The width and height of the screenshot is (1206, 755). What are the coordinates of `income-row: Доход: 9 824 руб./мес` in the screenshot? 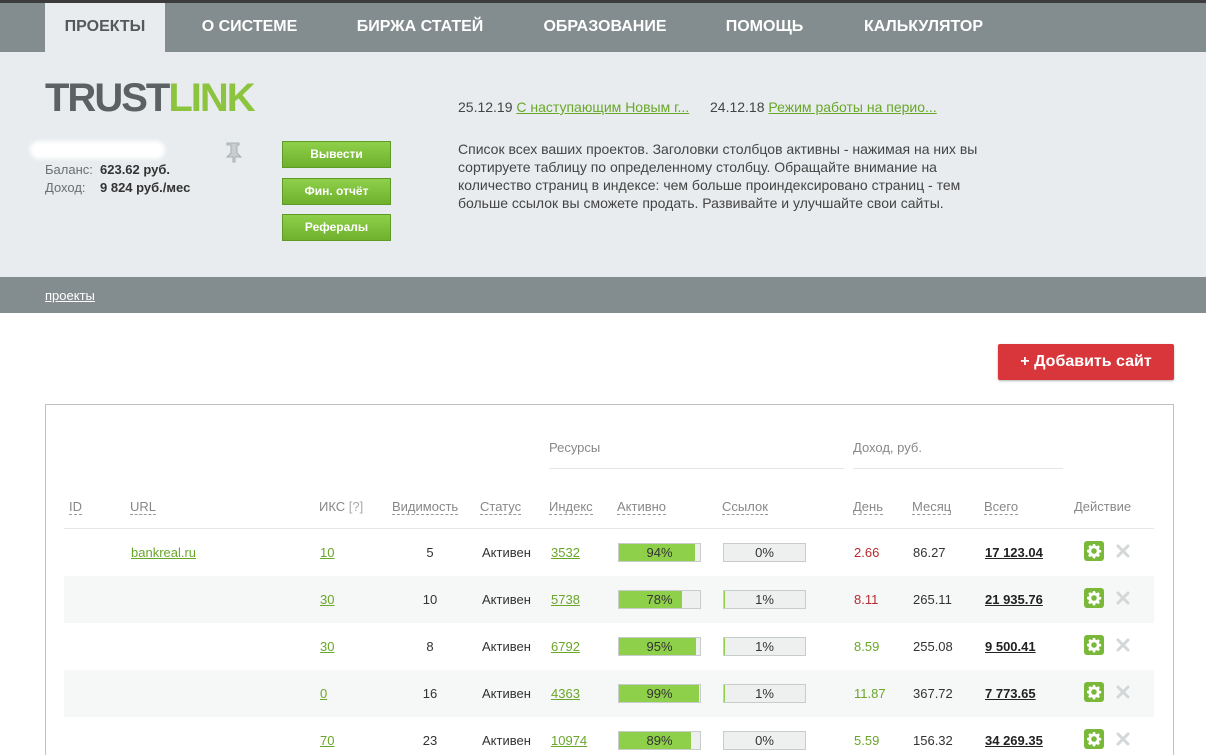 It's located at (118, 187).